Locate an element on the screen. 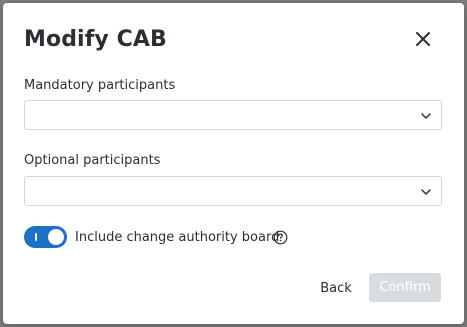 The width and height of the screenshot is (467, 327). include-cab-toggle is located at coordinates (45, 237).